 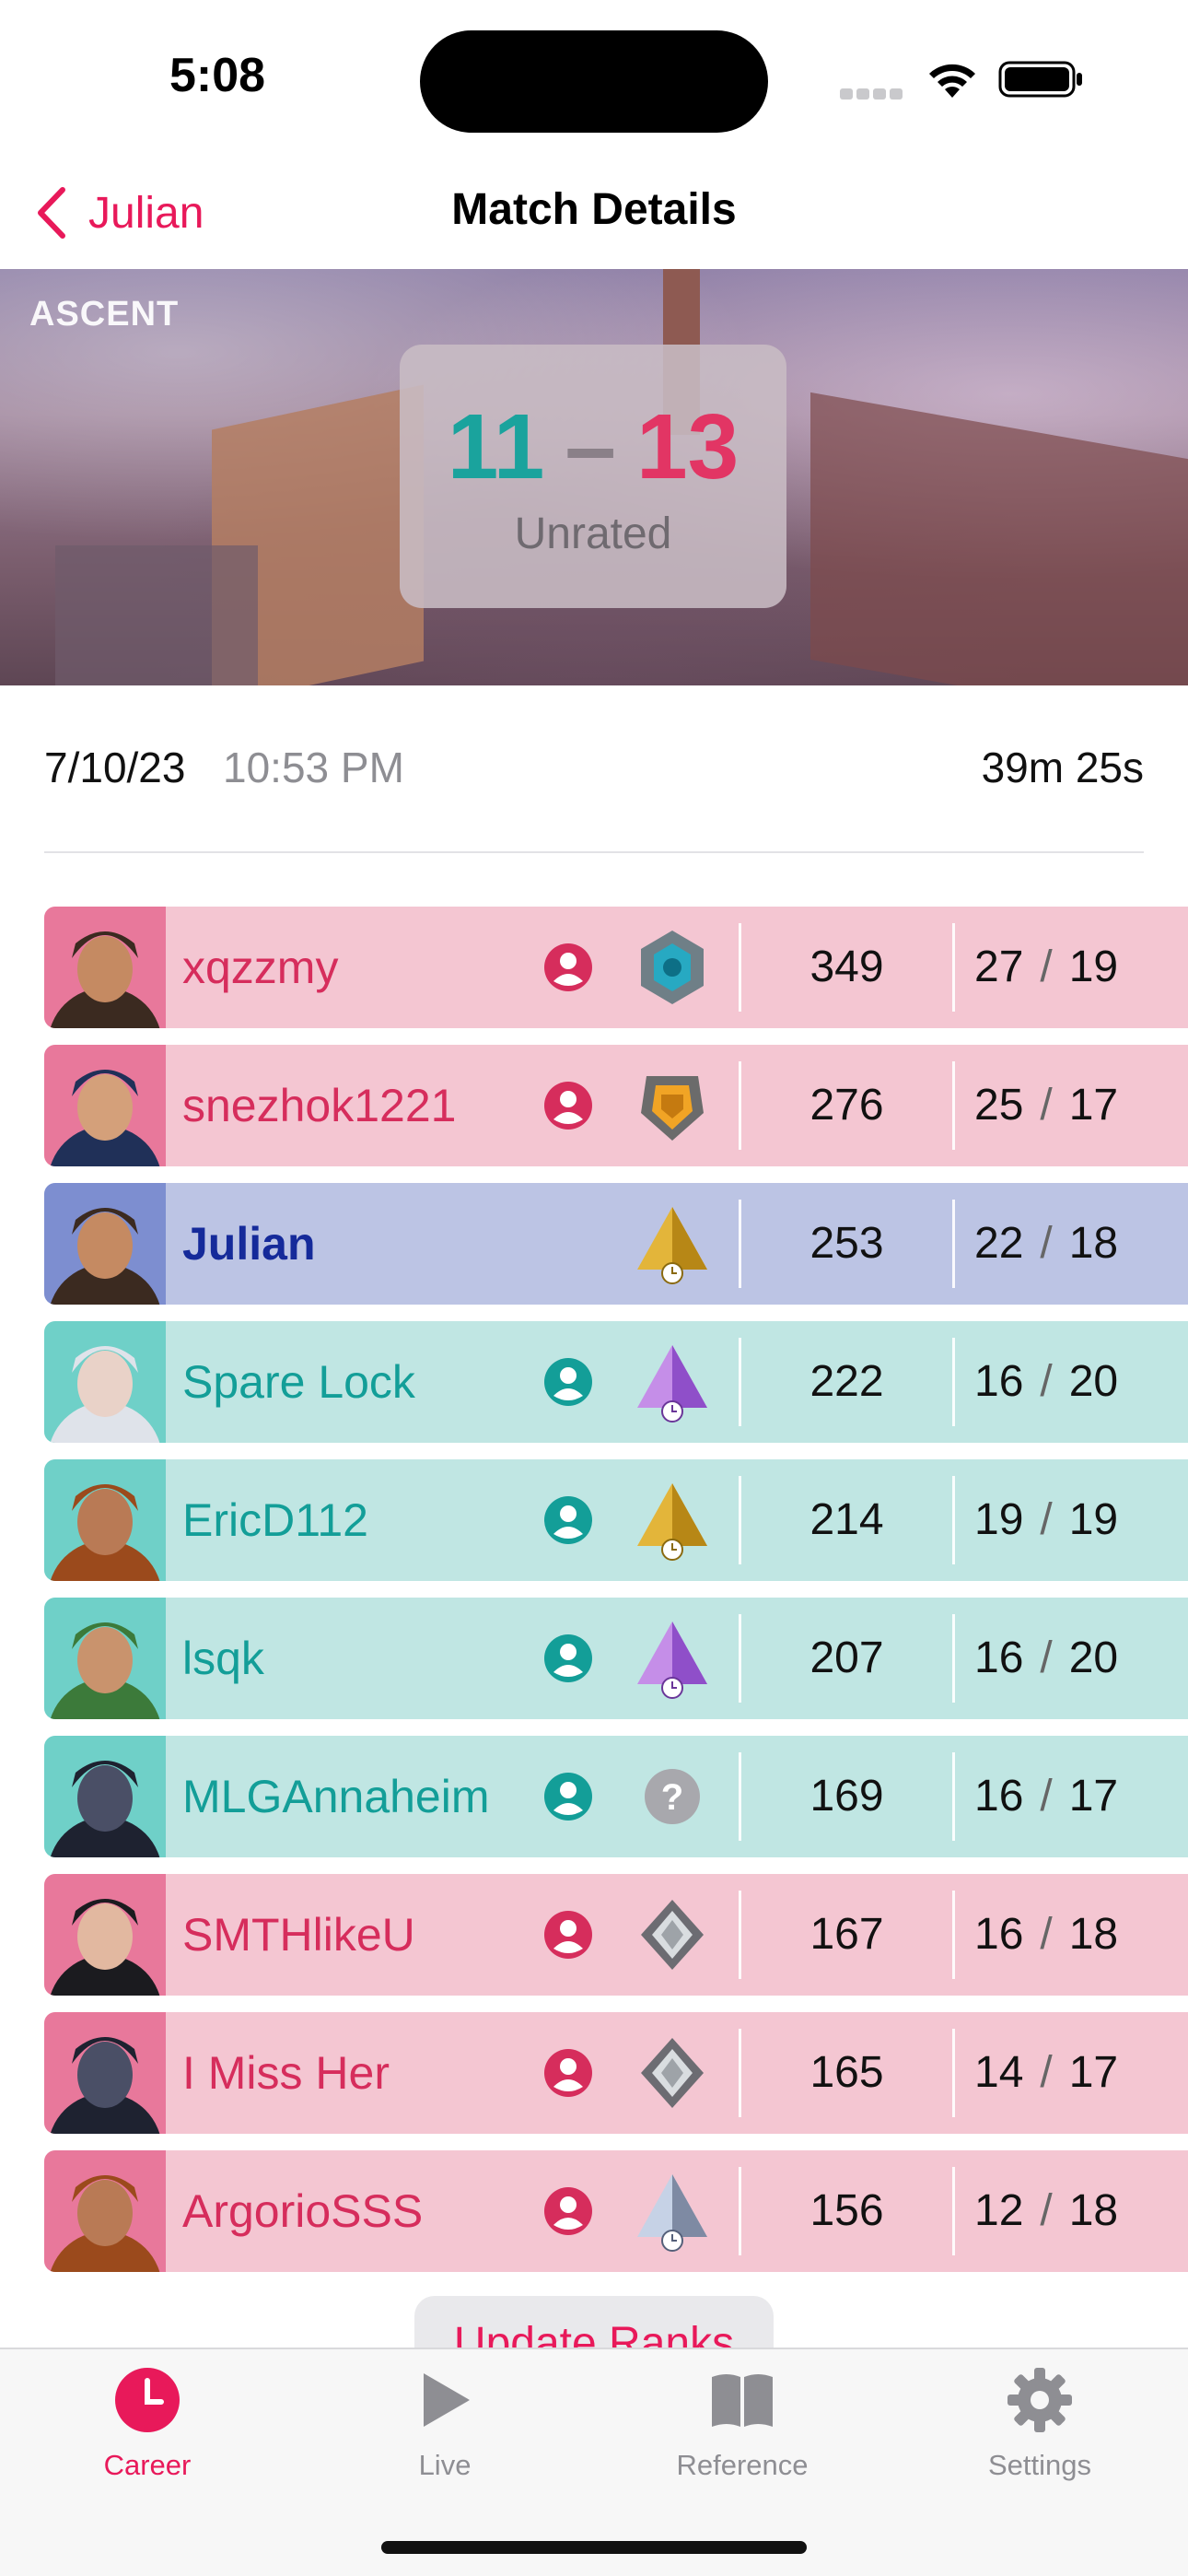 What do you see at coordinates (1039, 2435) in the screenshot?
I see `tab-settings: Settings` at bounding box center [1039, 2435].